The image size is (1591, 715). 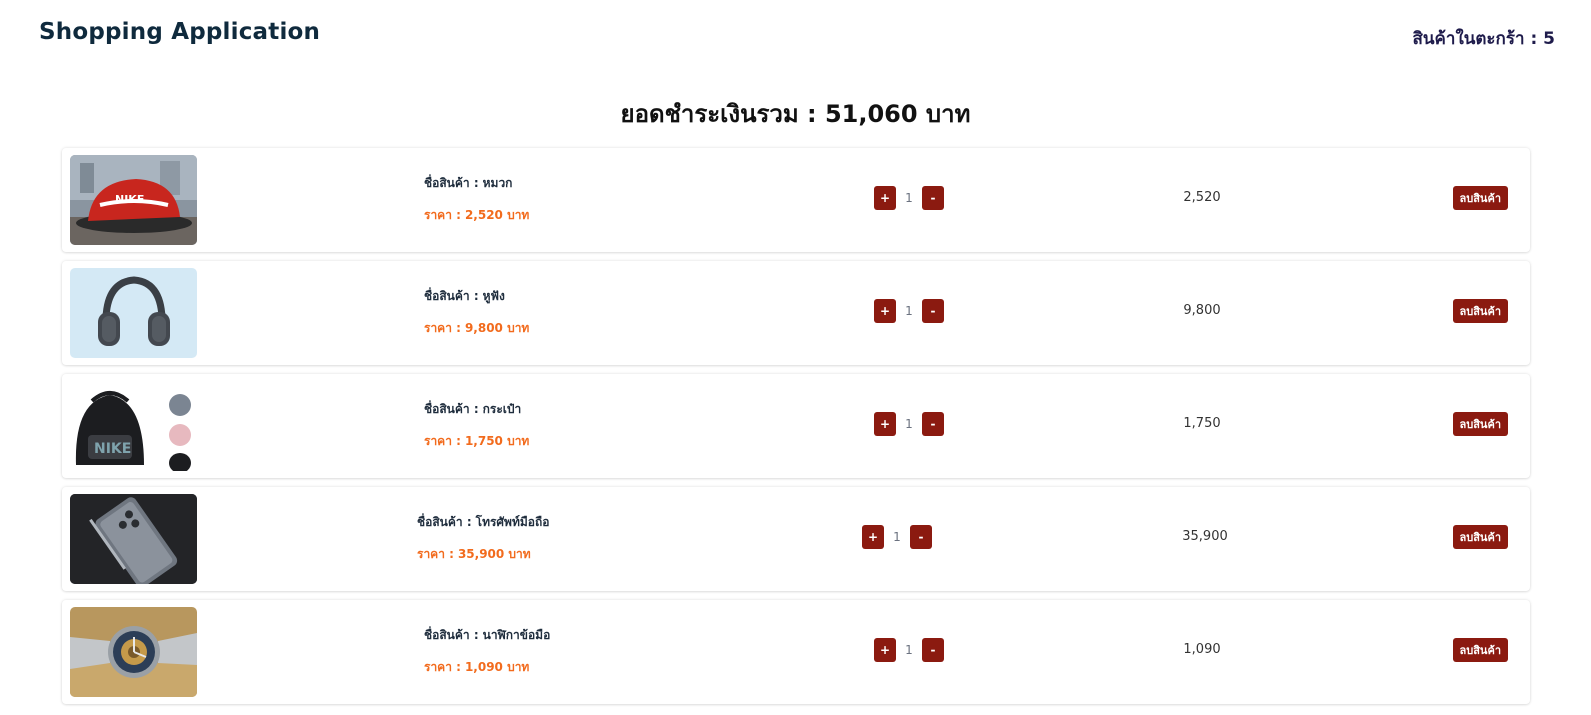 What do you see at coordinates (476, 312) in the screenshot?
I see `product-info: ชื่อสินค้า : หูฟัง ราคา :9,800 บาท` at bounding box center [476, 312].